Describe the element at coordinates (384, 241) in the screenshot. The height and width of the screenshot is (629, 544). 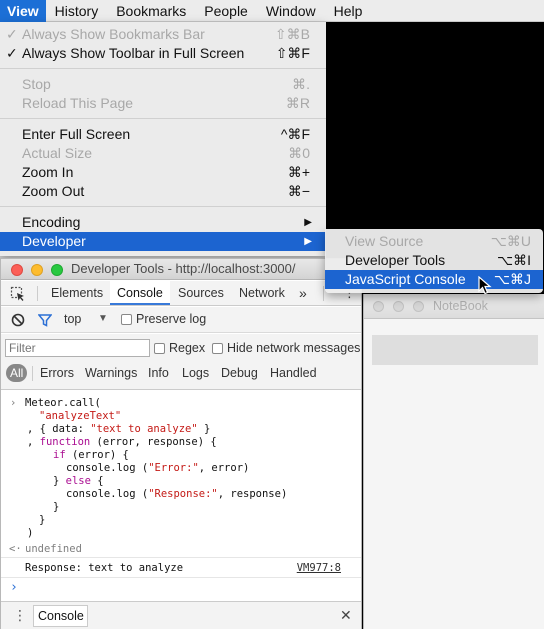
I see `menu-item-label: View Source` at that location.